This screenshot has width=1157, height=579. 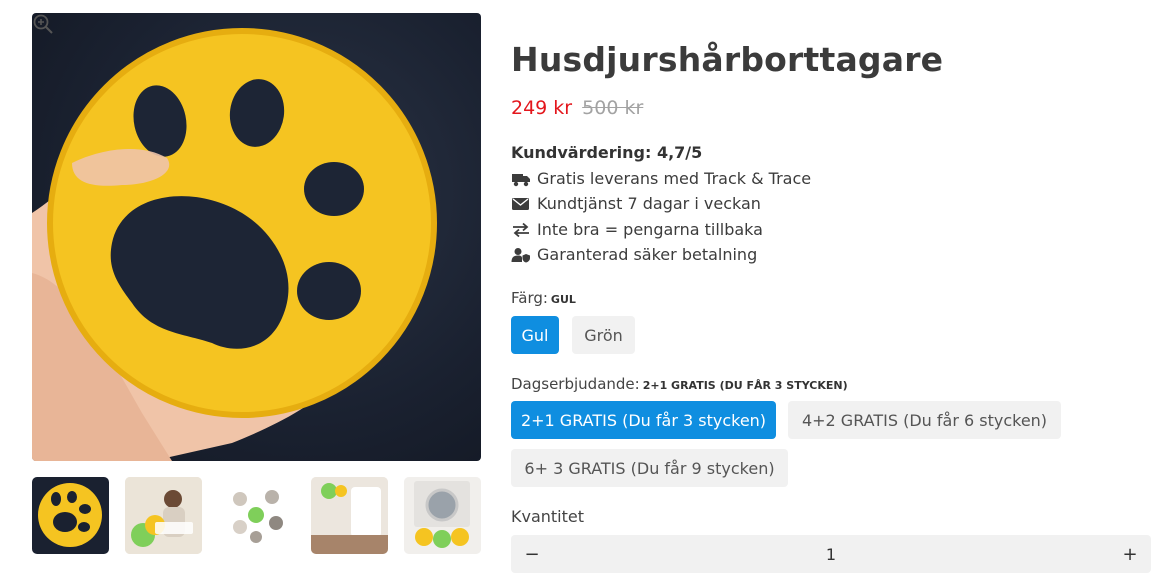 I want to click on sale-price: 249 kr, so click(x=542, y=108).